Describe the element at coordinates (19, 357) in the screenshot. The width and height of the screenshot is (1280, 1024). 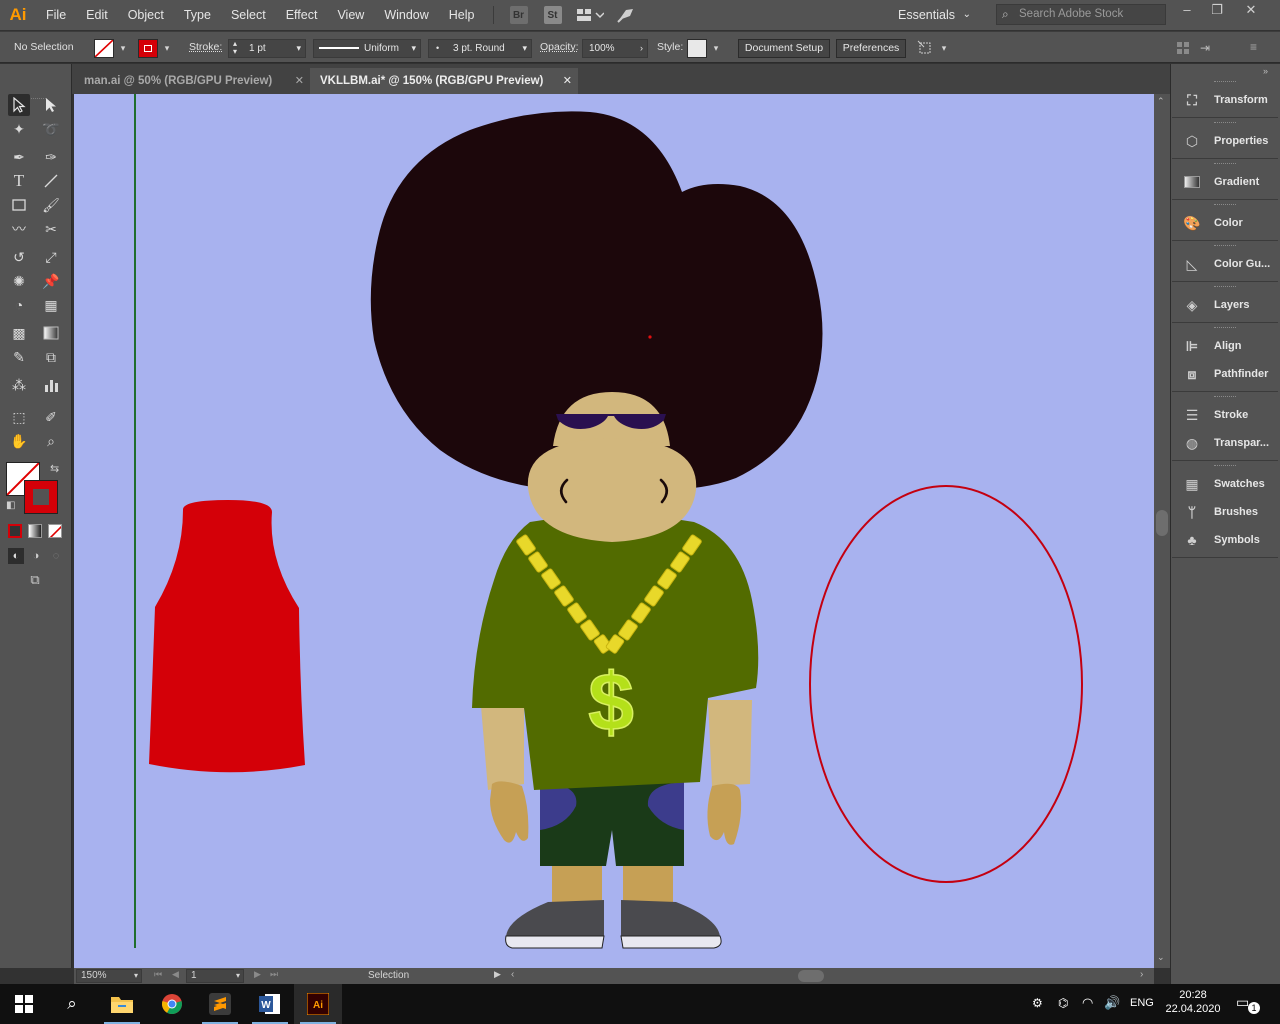
I see `eyedropper-tool-icon: ✎` at that location.